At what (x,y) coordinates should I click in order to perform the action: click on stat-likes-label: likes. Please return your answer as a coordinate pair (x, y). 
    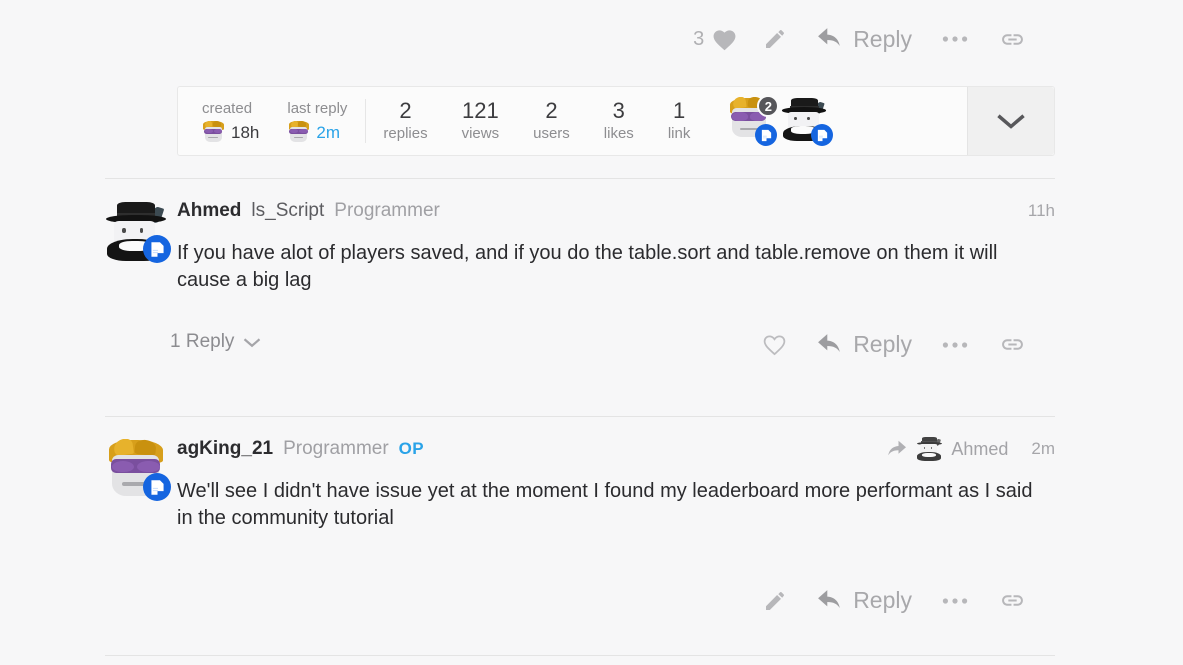
    Looking at the image, I should click on (618, 133).